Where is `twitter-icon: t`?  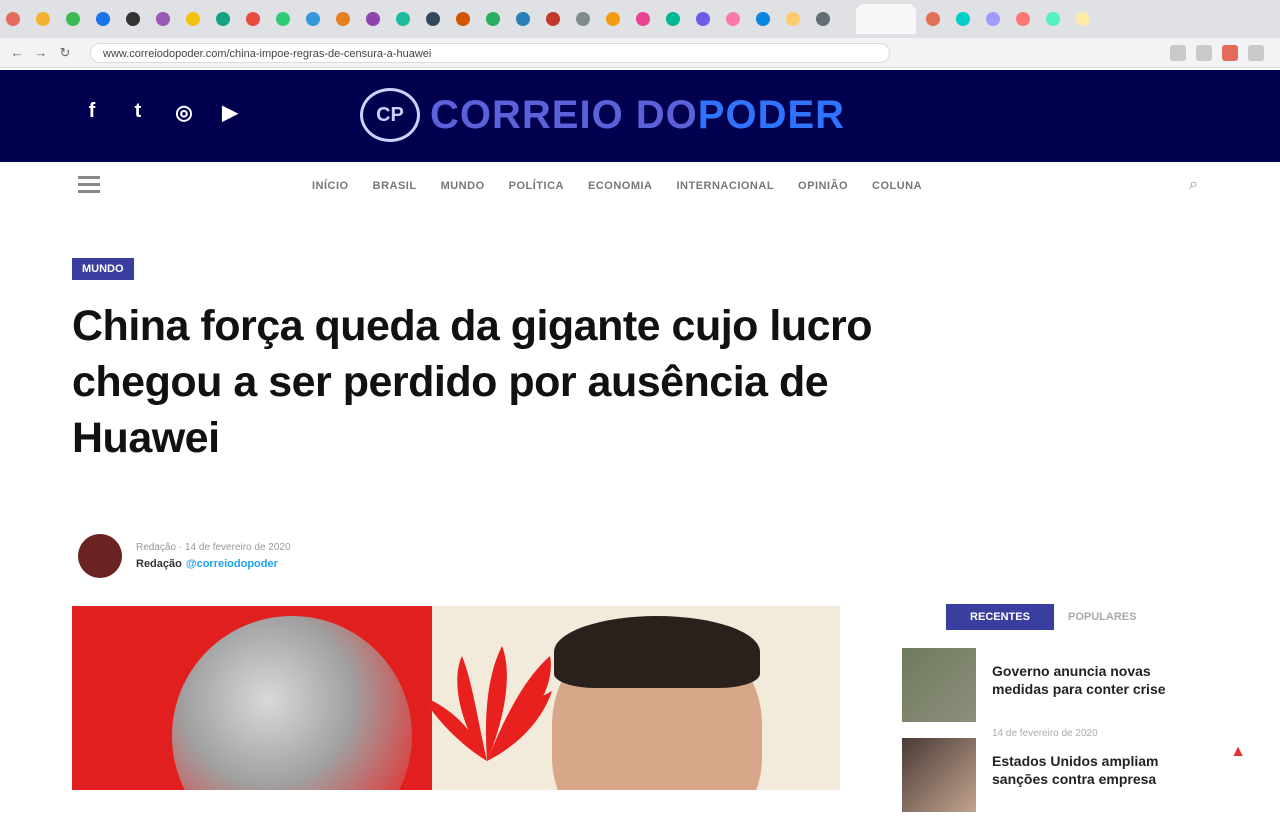
twitter-icon: t is located at coordinates (138, 112).